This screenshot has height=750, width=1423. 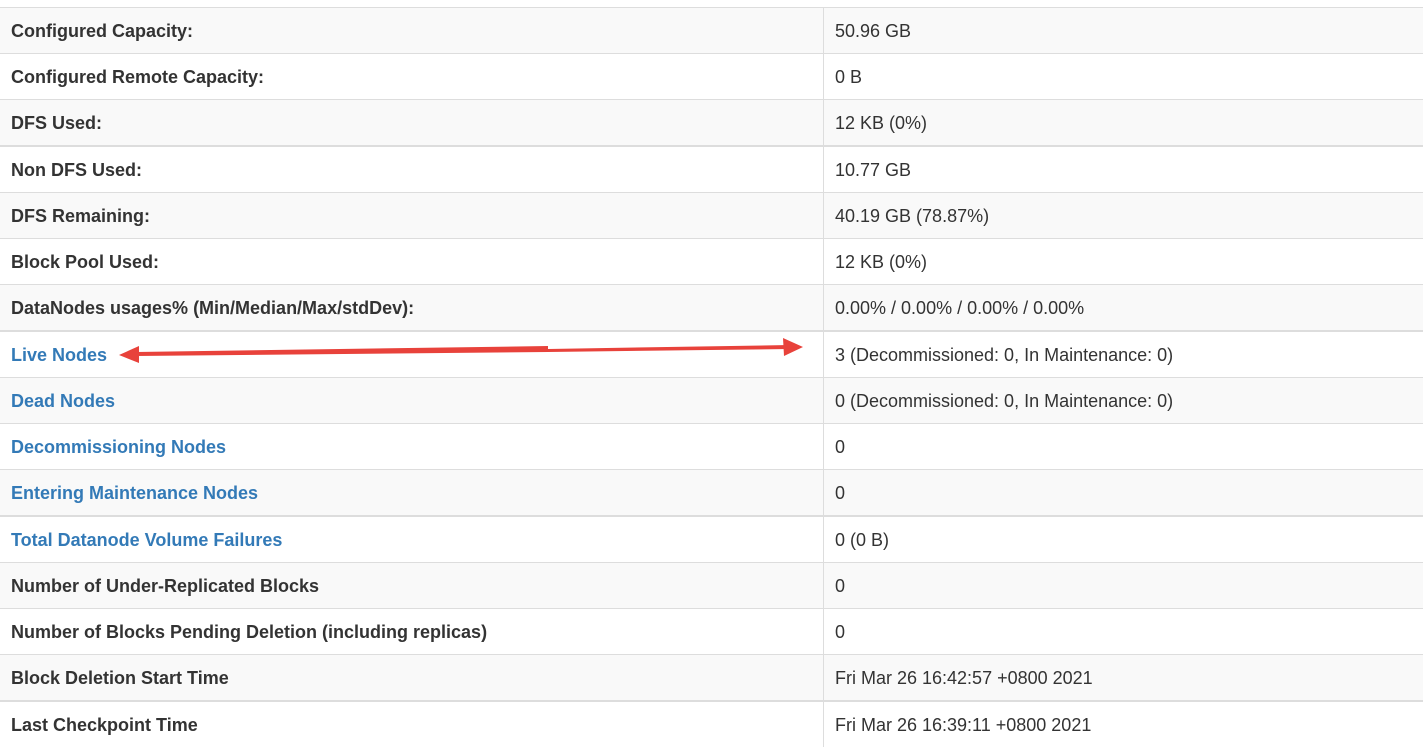 What do you see at coordinates (1123, 400) in the screenshot?
I see `row-value: 0 (Decommissioned: 0, In Maintenance: 0)` at bounding box center [1123, 400].